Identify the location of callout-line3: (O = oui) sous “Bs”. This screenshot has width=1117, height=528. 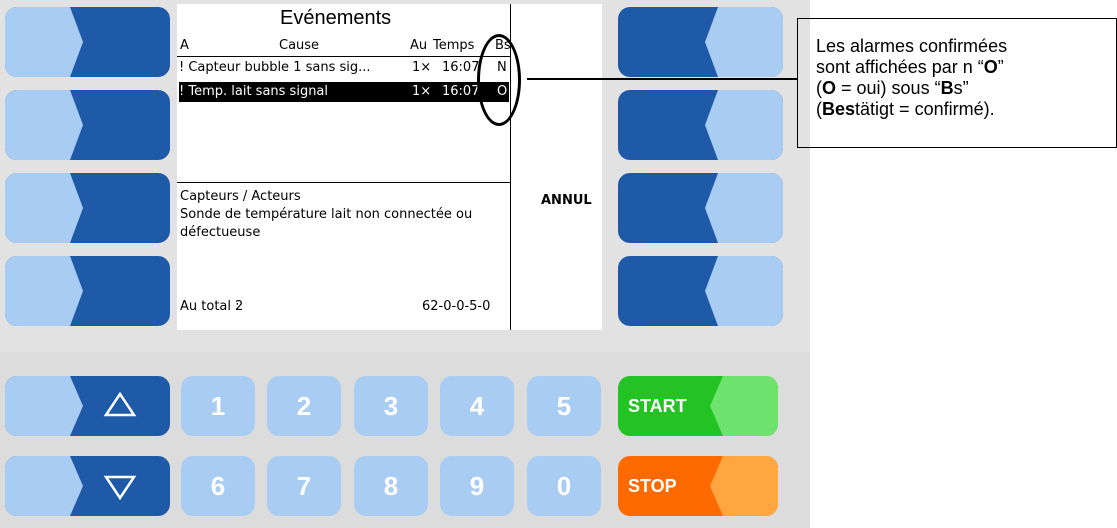
(892, 88).